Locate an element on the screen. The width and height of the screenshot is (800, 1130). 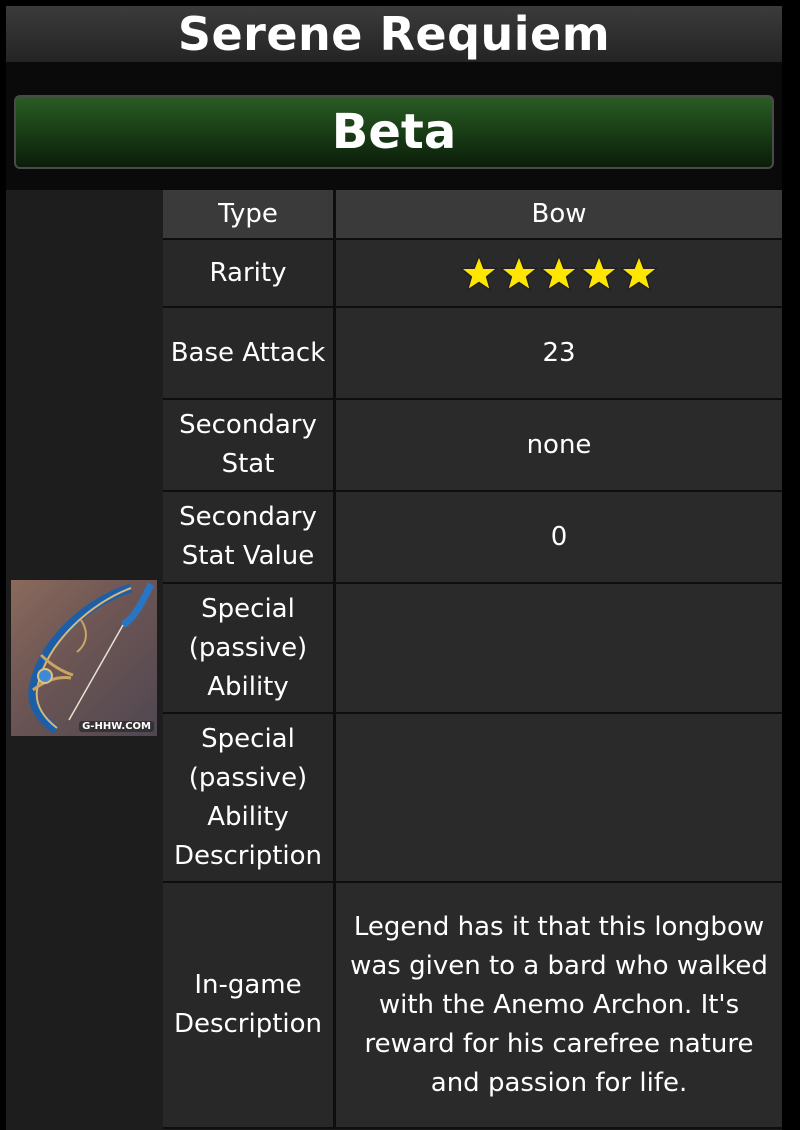
beta-label: Beta is located at coordinates (394, 132).